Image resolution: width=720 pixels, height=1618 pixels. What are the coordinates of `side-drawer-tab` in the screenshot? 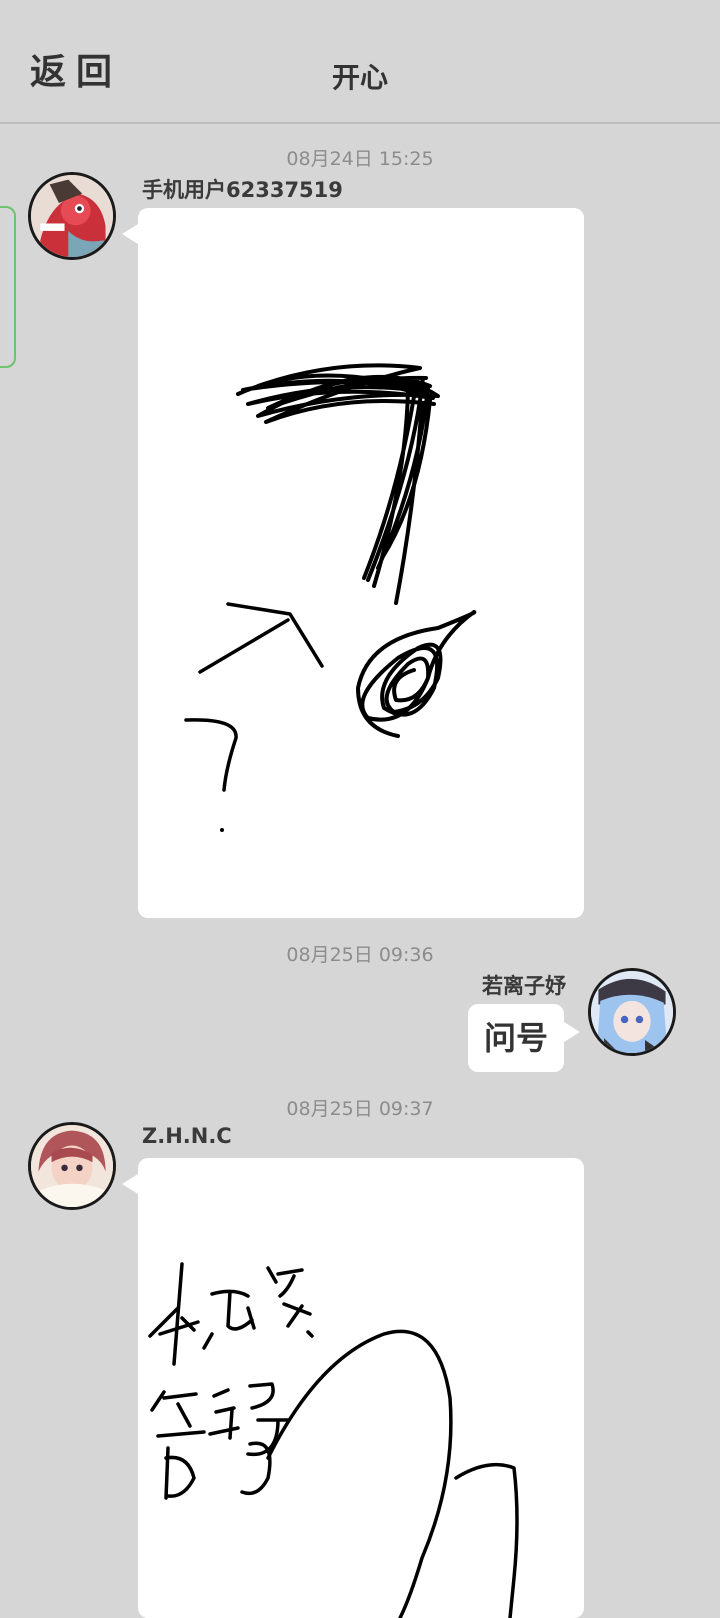 It's located at (8, 287).